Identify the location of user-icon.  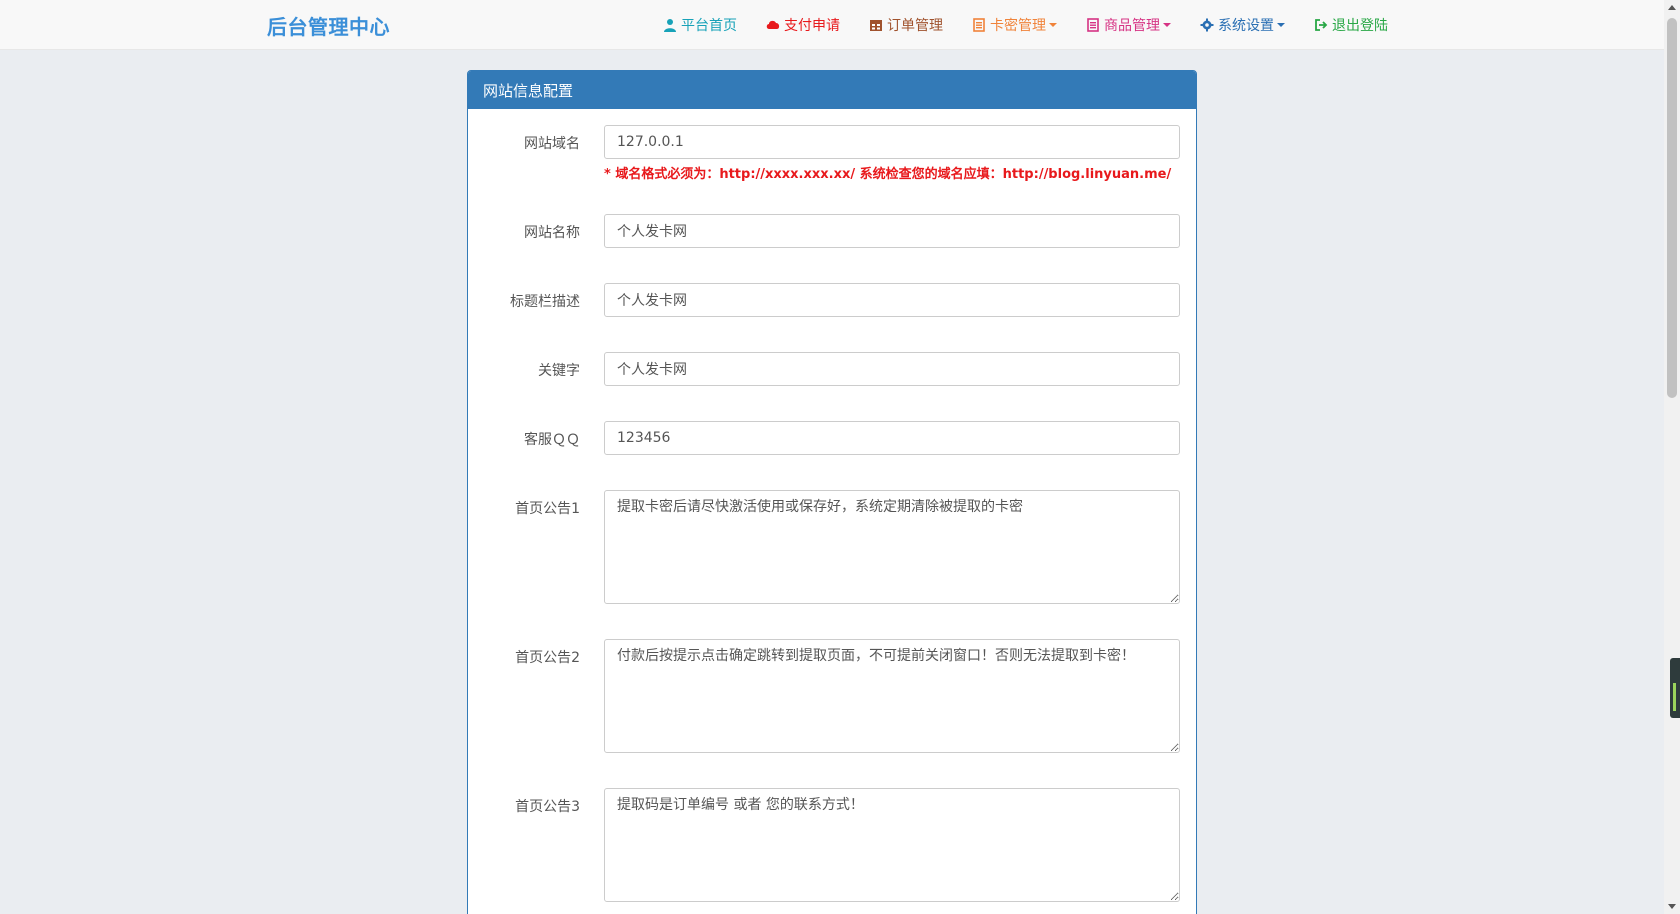
(670, 25).